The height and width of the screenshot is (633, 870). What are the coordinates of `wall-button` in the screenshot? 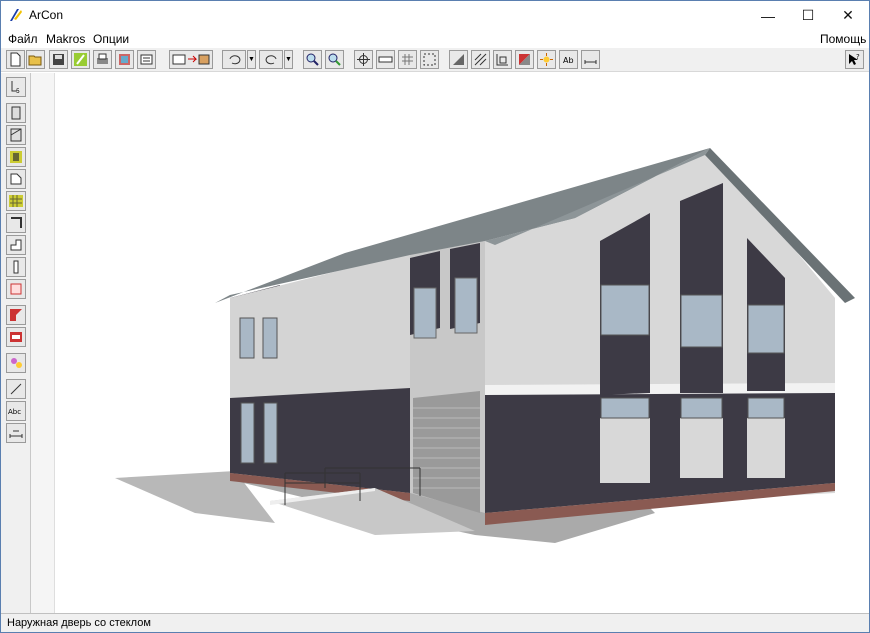 It's located at (16, 113).